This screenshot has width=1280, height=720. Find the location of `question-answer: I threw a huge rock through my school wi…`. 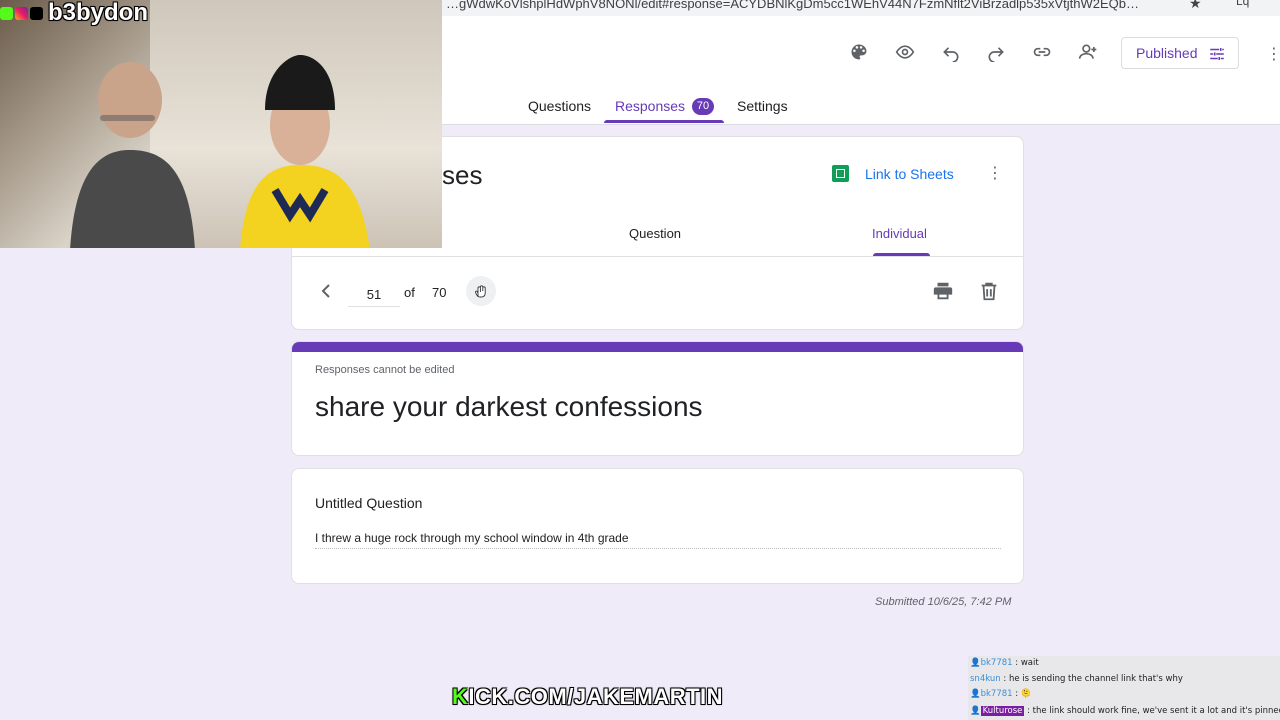

question-answer: I threw a huge rock through my school wi… is located at coordinates (472, 538).